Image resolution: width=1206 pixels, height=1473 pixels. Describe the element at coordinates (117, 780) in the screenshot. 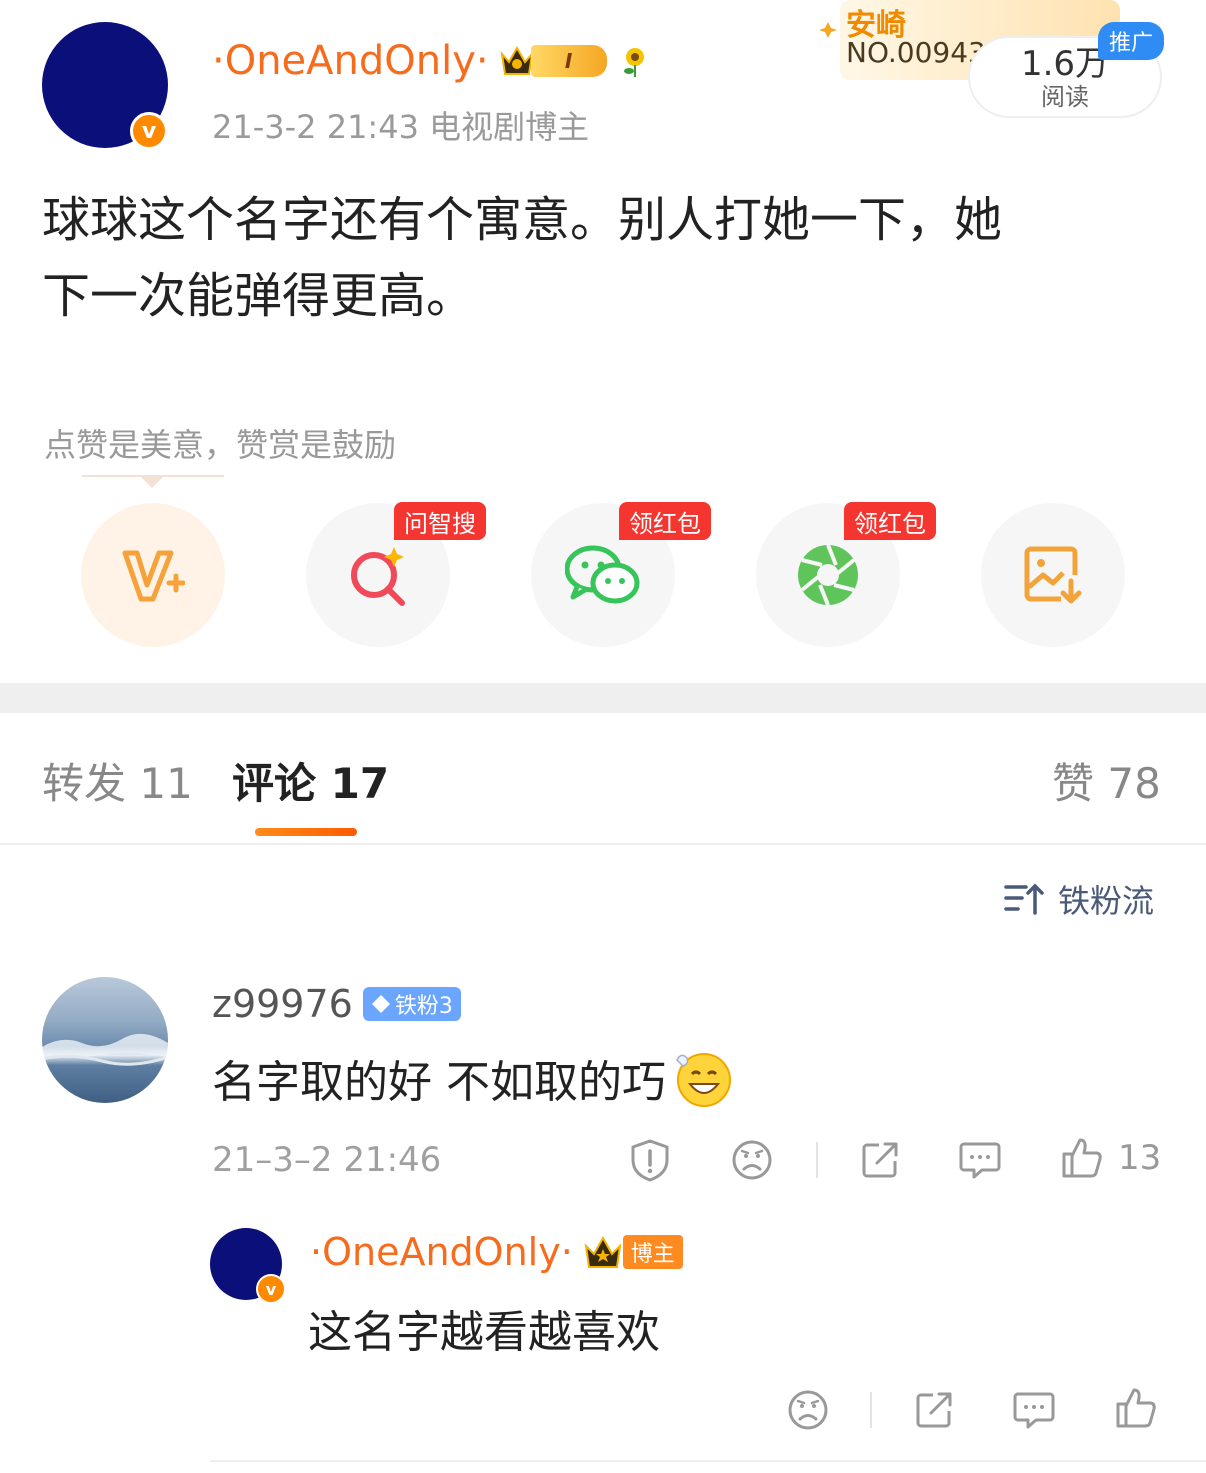

I see `tab-repost: 转发 11` at that location.